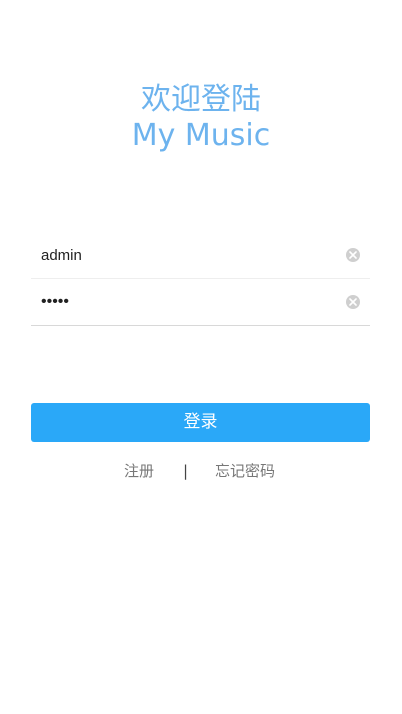  What do you see at coordinates (353, 255) in the screenshot?
I see `clear-username-icon` at bounding box center [353, 255].